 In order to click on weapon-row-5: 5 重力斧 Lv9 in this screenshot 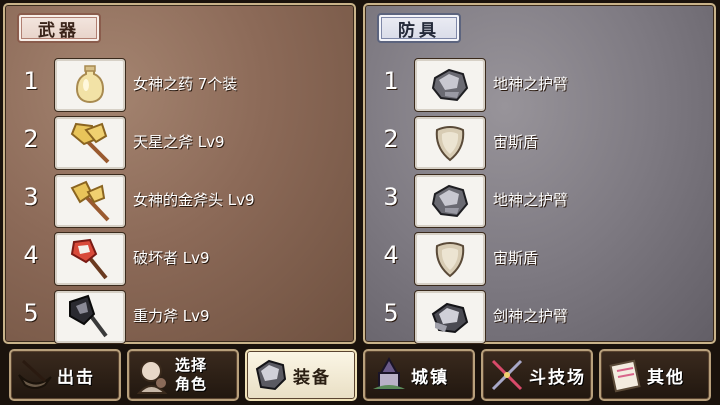, I will do `click(179, 317)`.